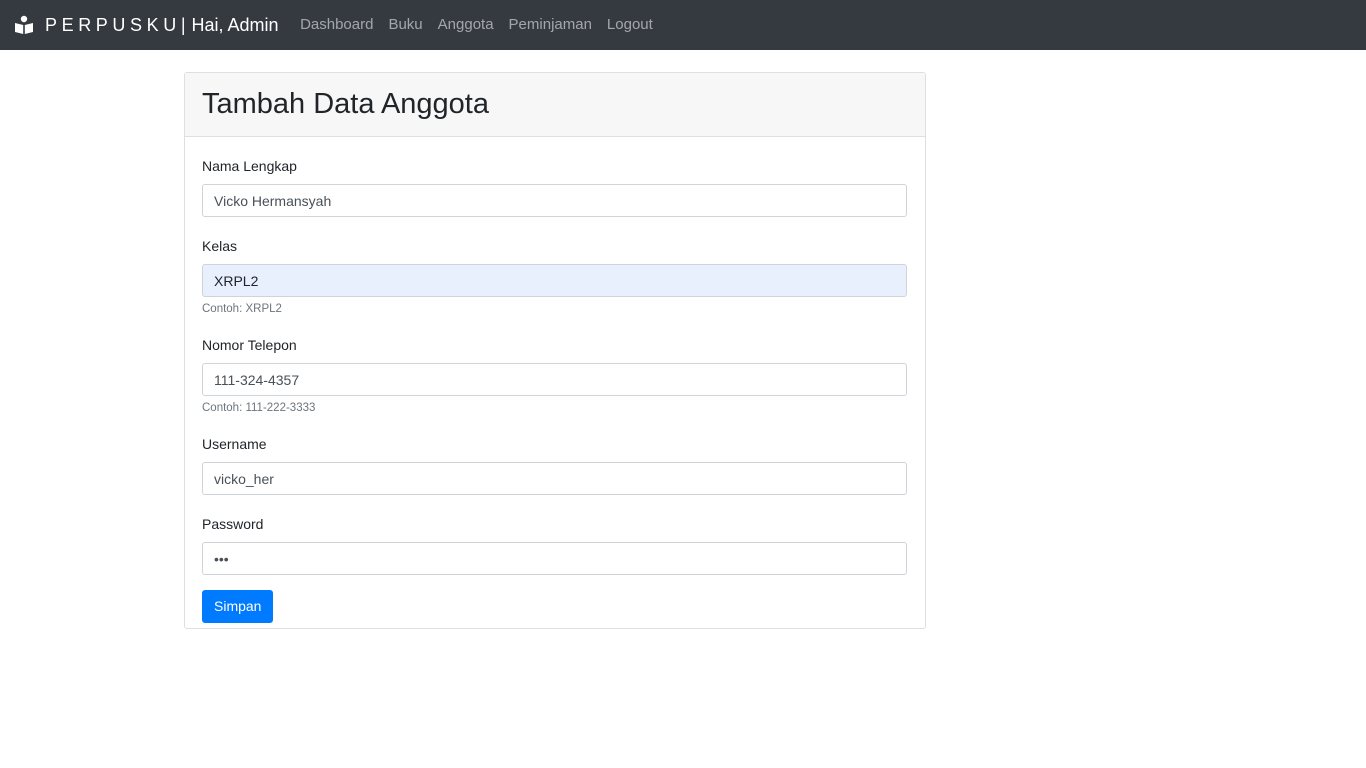 The width and height of the screenshot is (1366, 768). Describe the element at coordinates (405, 25) in the screenshot. I see `nav-link-buku: Buku` at that location.